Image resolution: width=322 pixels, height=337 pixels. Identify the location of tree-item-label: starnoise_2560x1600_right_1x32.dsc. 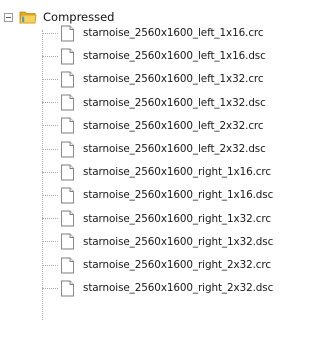
(178, 241).